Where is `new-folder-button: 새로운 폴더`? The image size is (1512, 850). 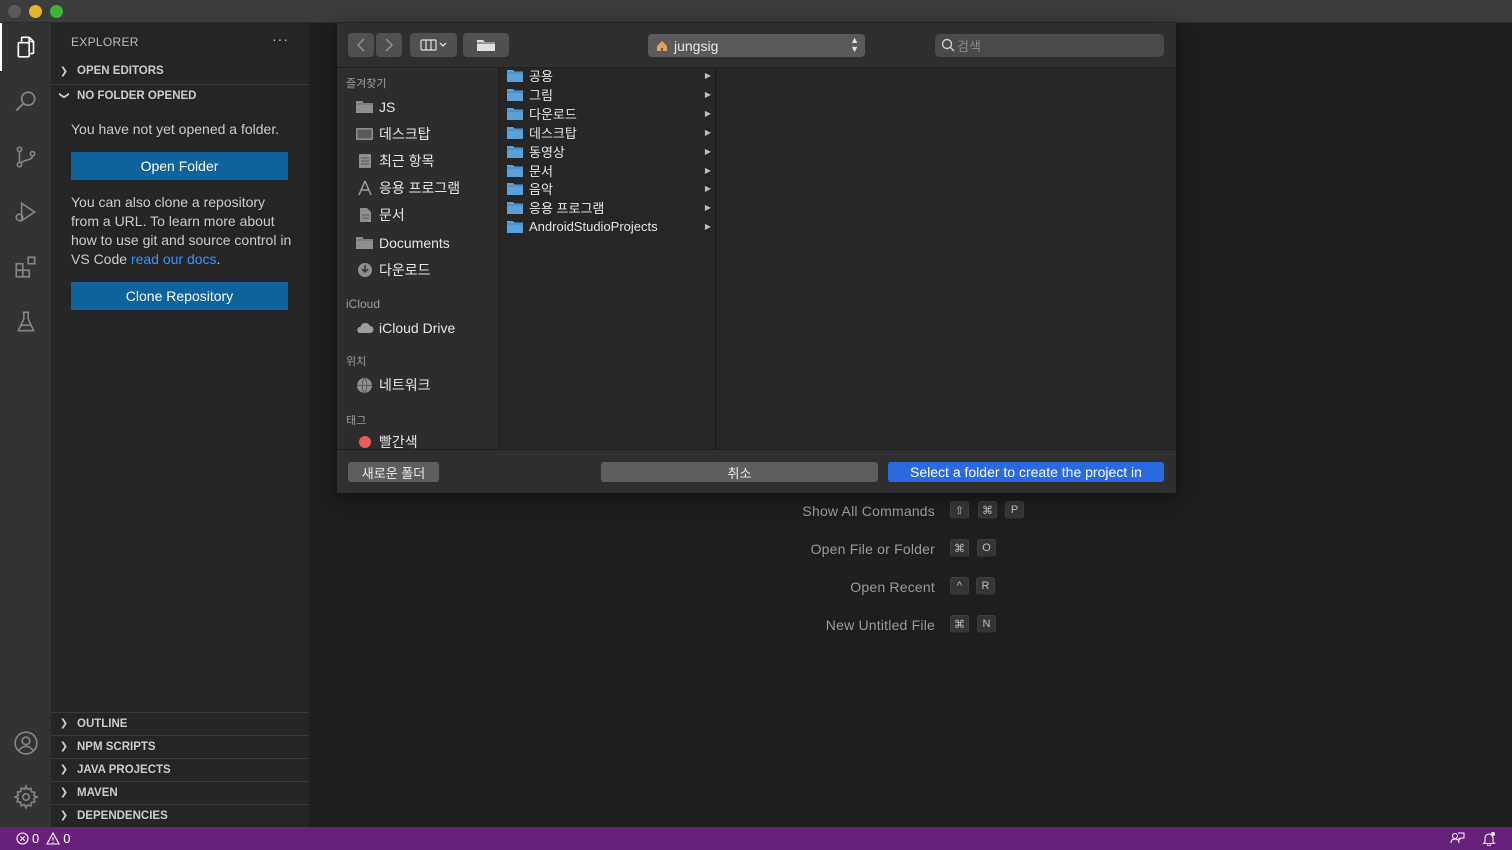
new-folder-button: 새로운 폴더 is located at coordinates (393, 472).